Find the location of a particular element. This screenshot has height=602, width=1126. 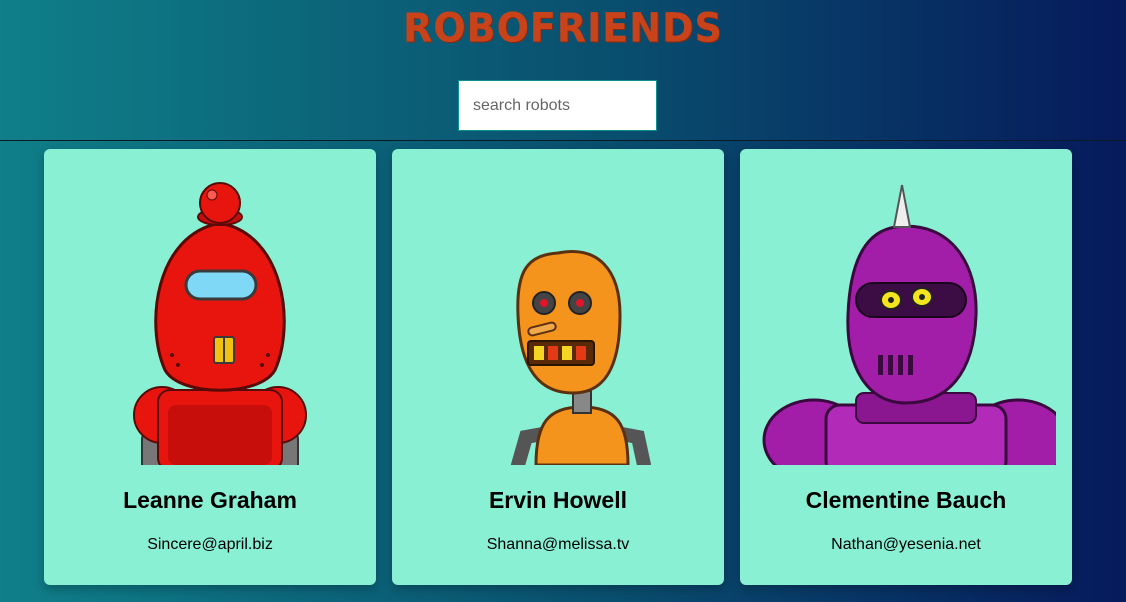

robot-email: Sincere@april.biz is located at coordinates (210, 544).